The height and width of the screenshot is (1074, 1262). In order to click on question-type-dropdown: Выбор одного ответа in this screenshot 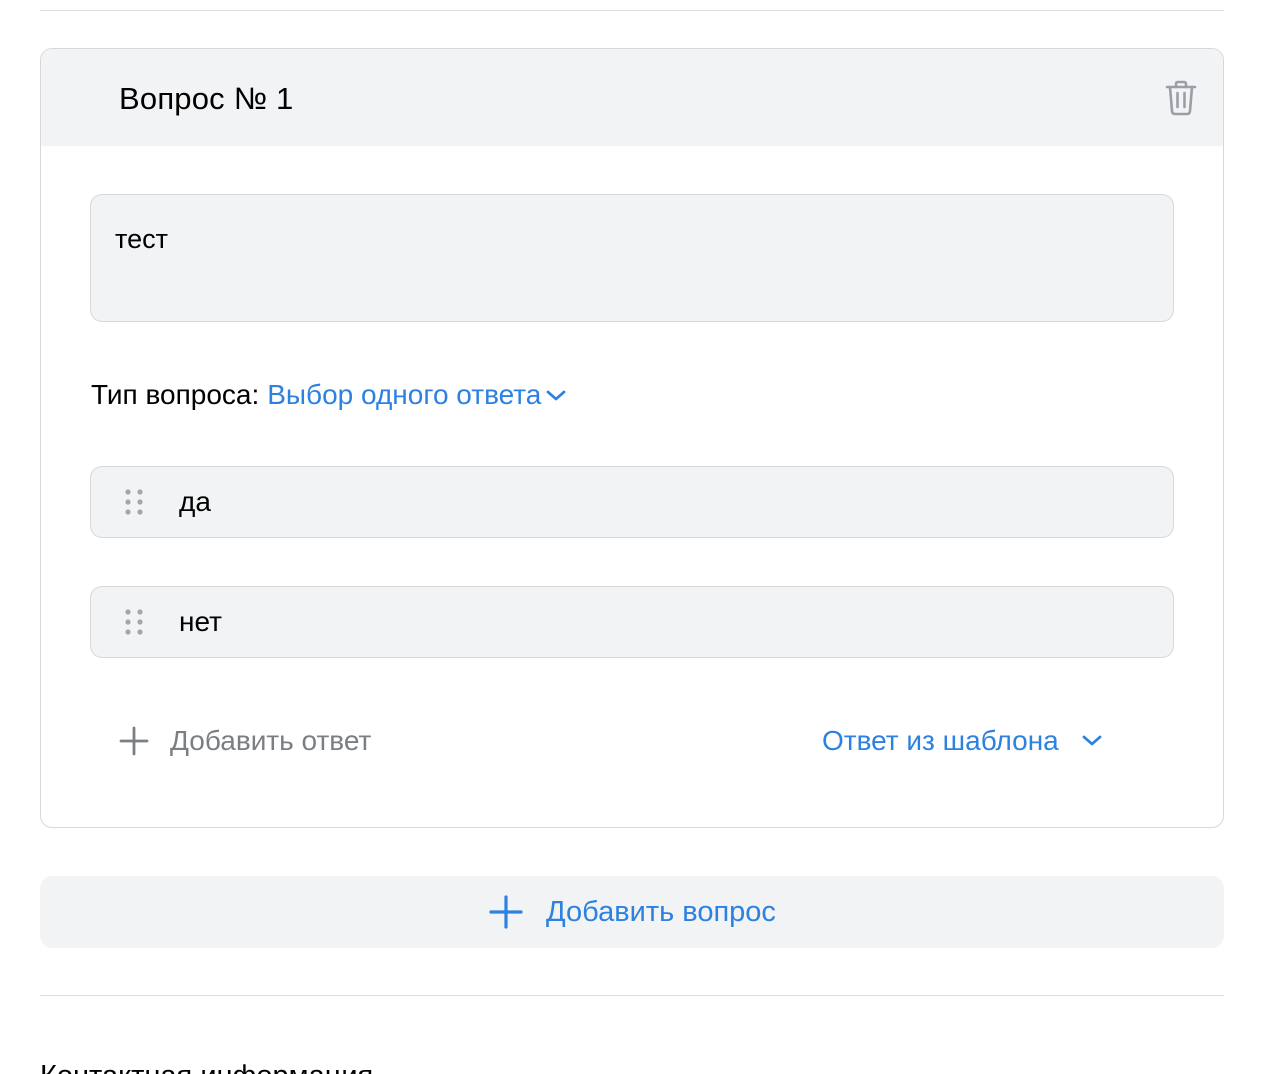, I will do `click(417, 395)`.